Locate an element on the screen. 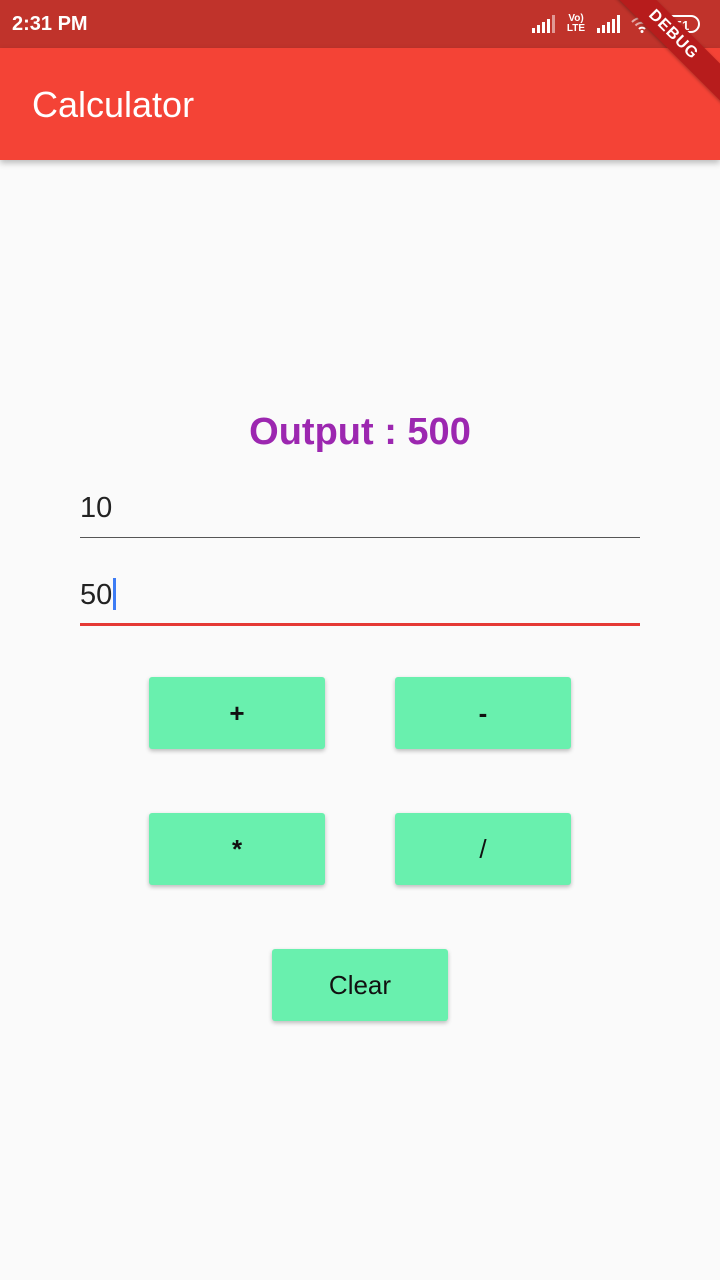  text-cursor is located at coordinates (115, 594).